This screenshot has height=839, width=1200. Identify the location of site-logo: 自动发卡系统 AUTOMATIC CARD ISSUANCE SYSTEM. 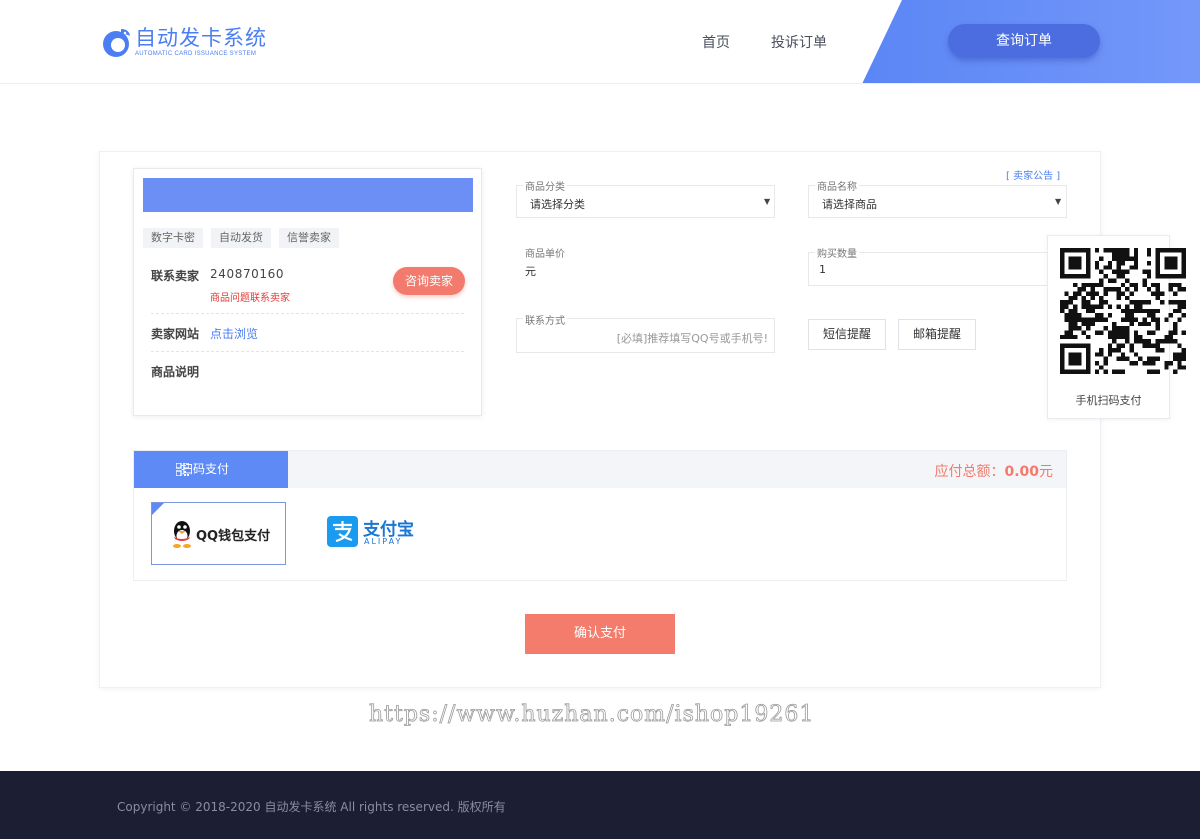
(183, 42).